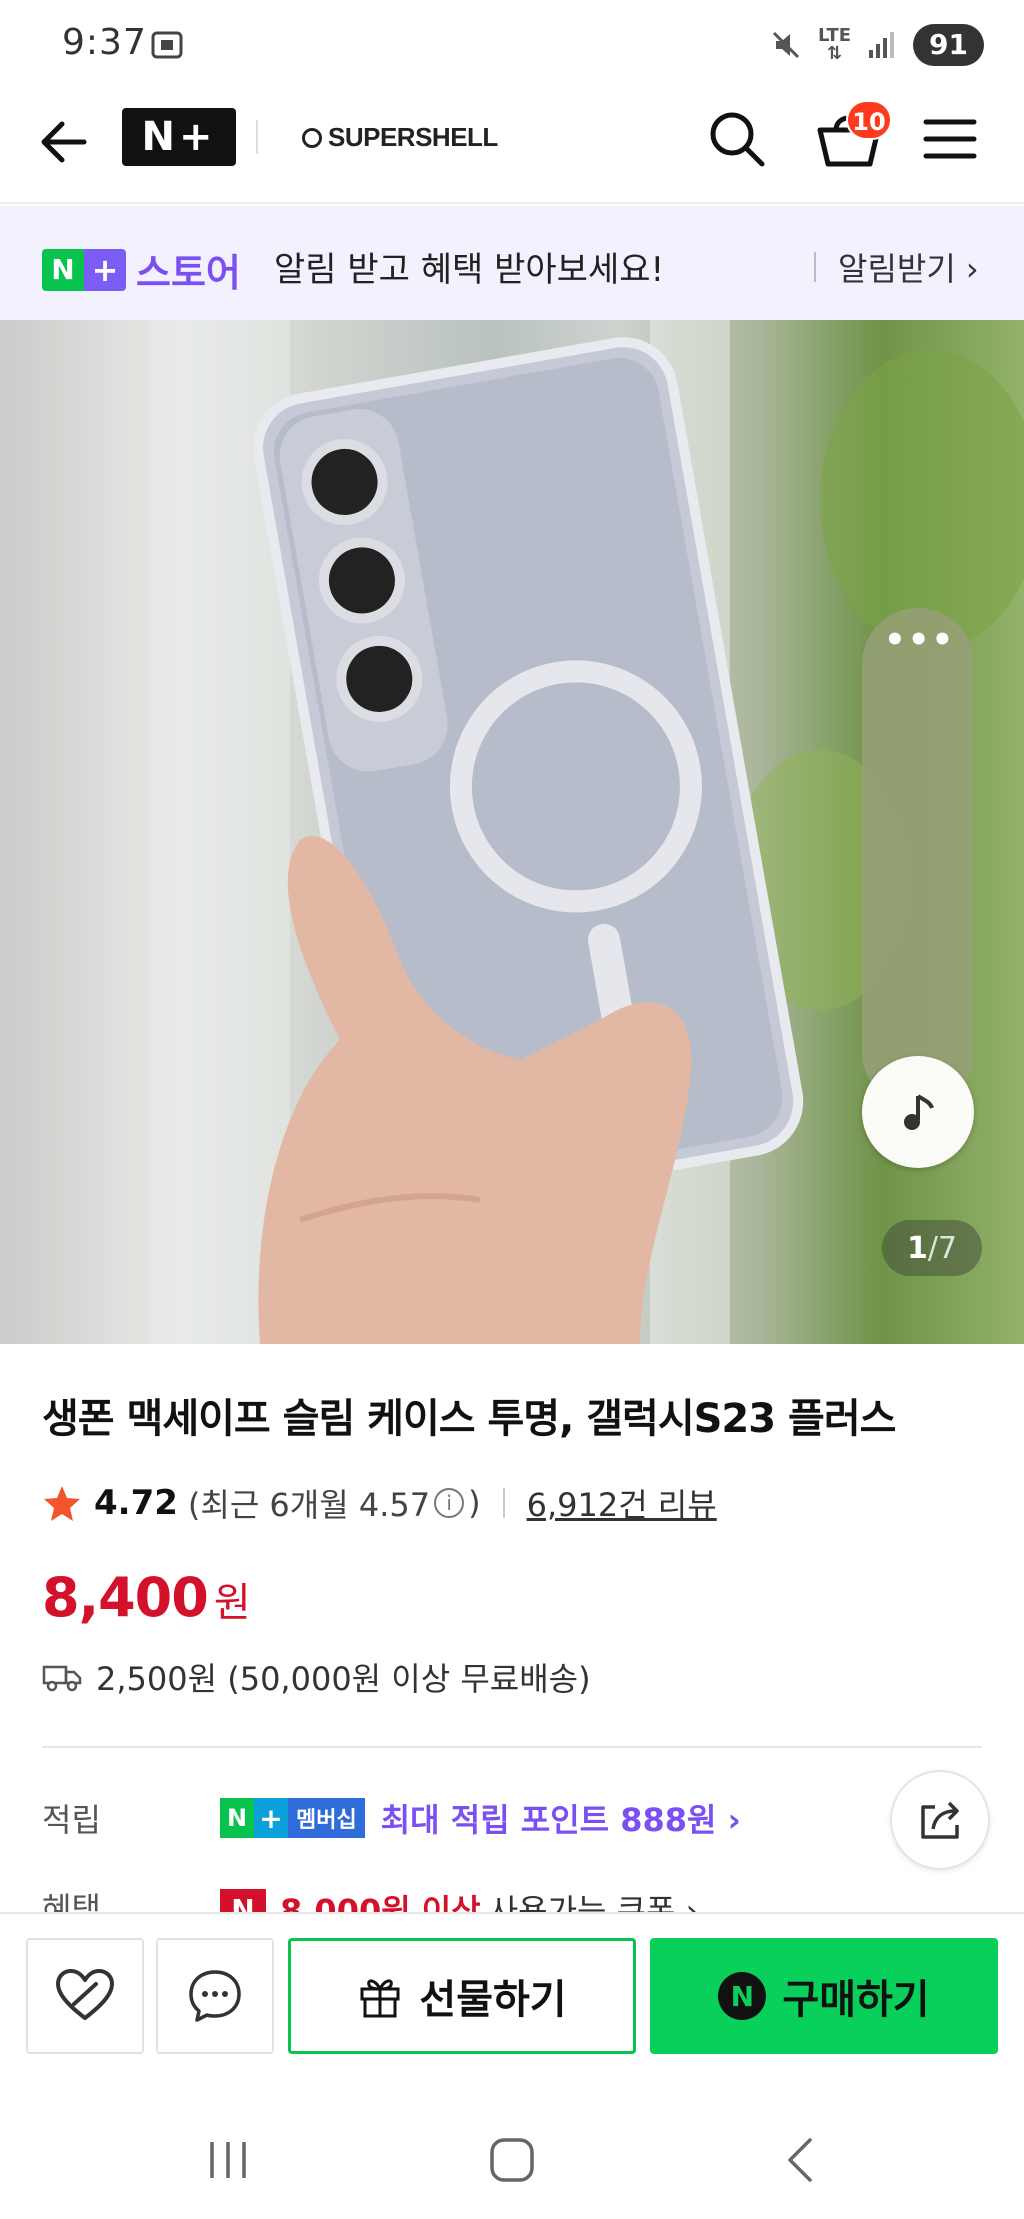 The width and height of the screenshot is (1024, 2219). I want to click on status-bar: 9:37 LTE ⇅ 91, so click(512, 44).